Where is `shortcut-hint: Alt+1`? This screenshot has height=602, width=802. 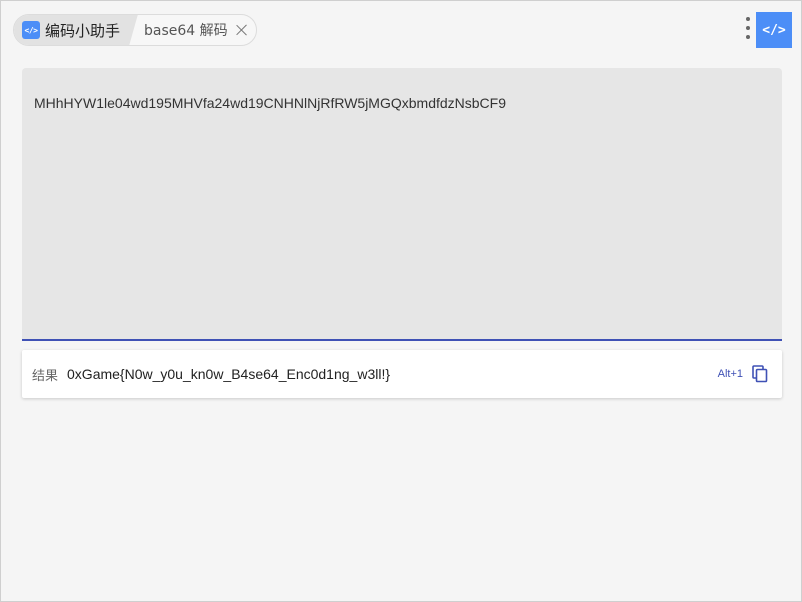
shortcut-hint: Alt+1 is located at coordinates (730, 374).